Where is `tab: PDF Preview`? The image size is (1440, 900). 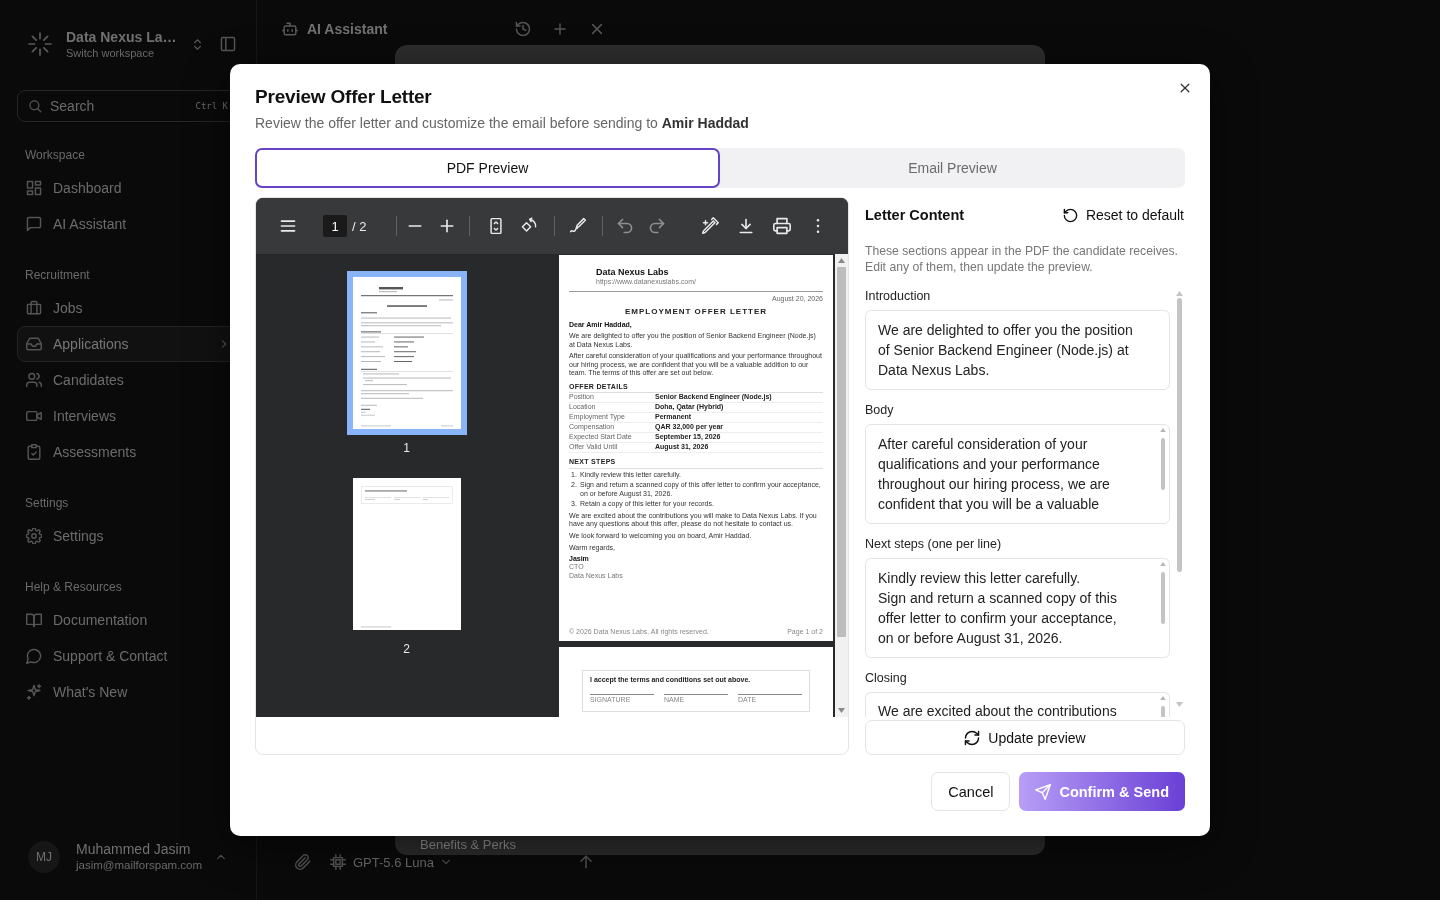
tab: PDF Preview is located at coordinates (487, 168).